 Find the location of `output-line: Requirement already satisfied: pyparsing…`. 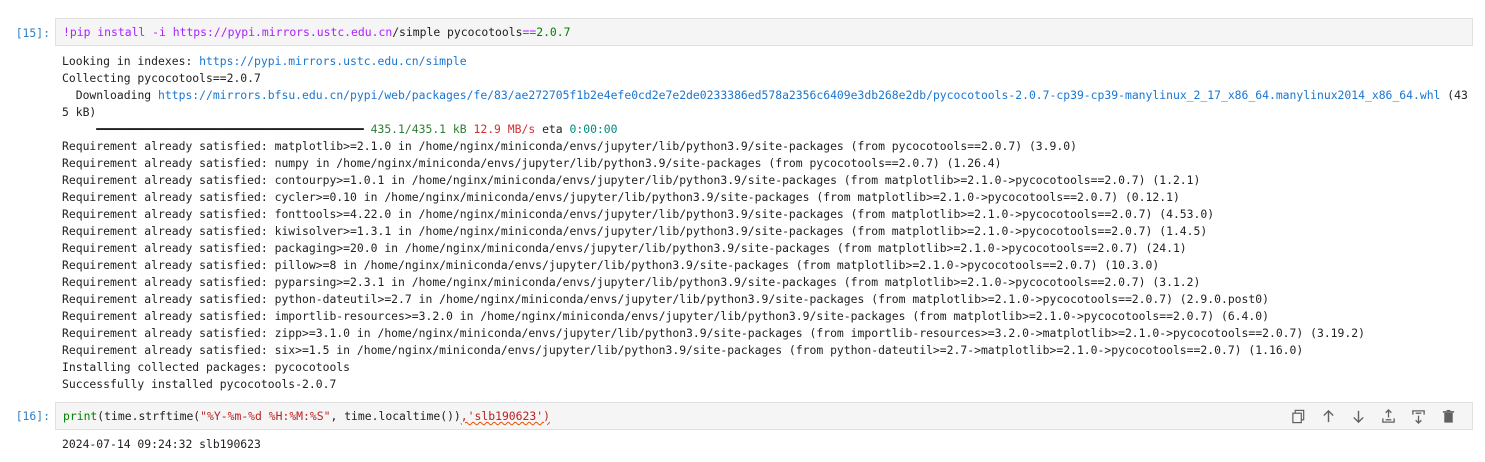

output-line: Requirement already satisfied: pyparsing… is located at coordinates (631, 282).